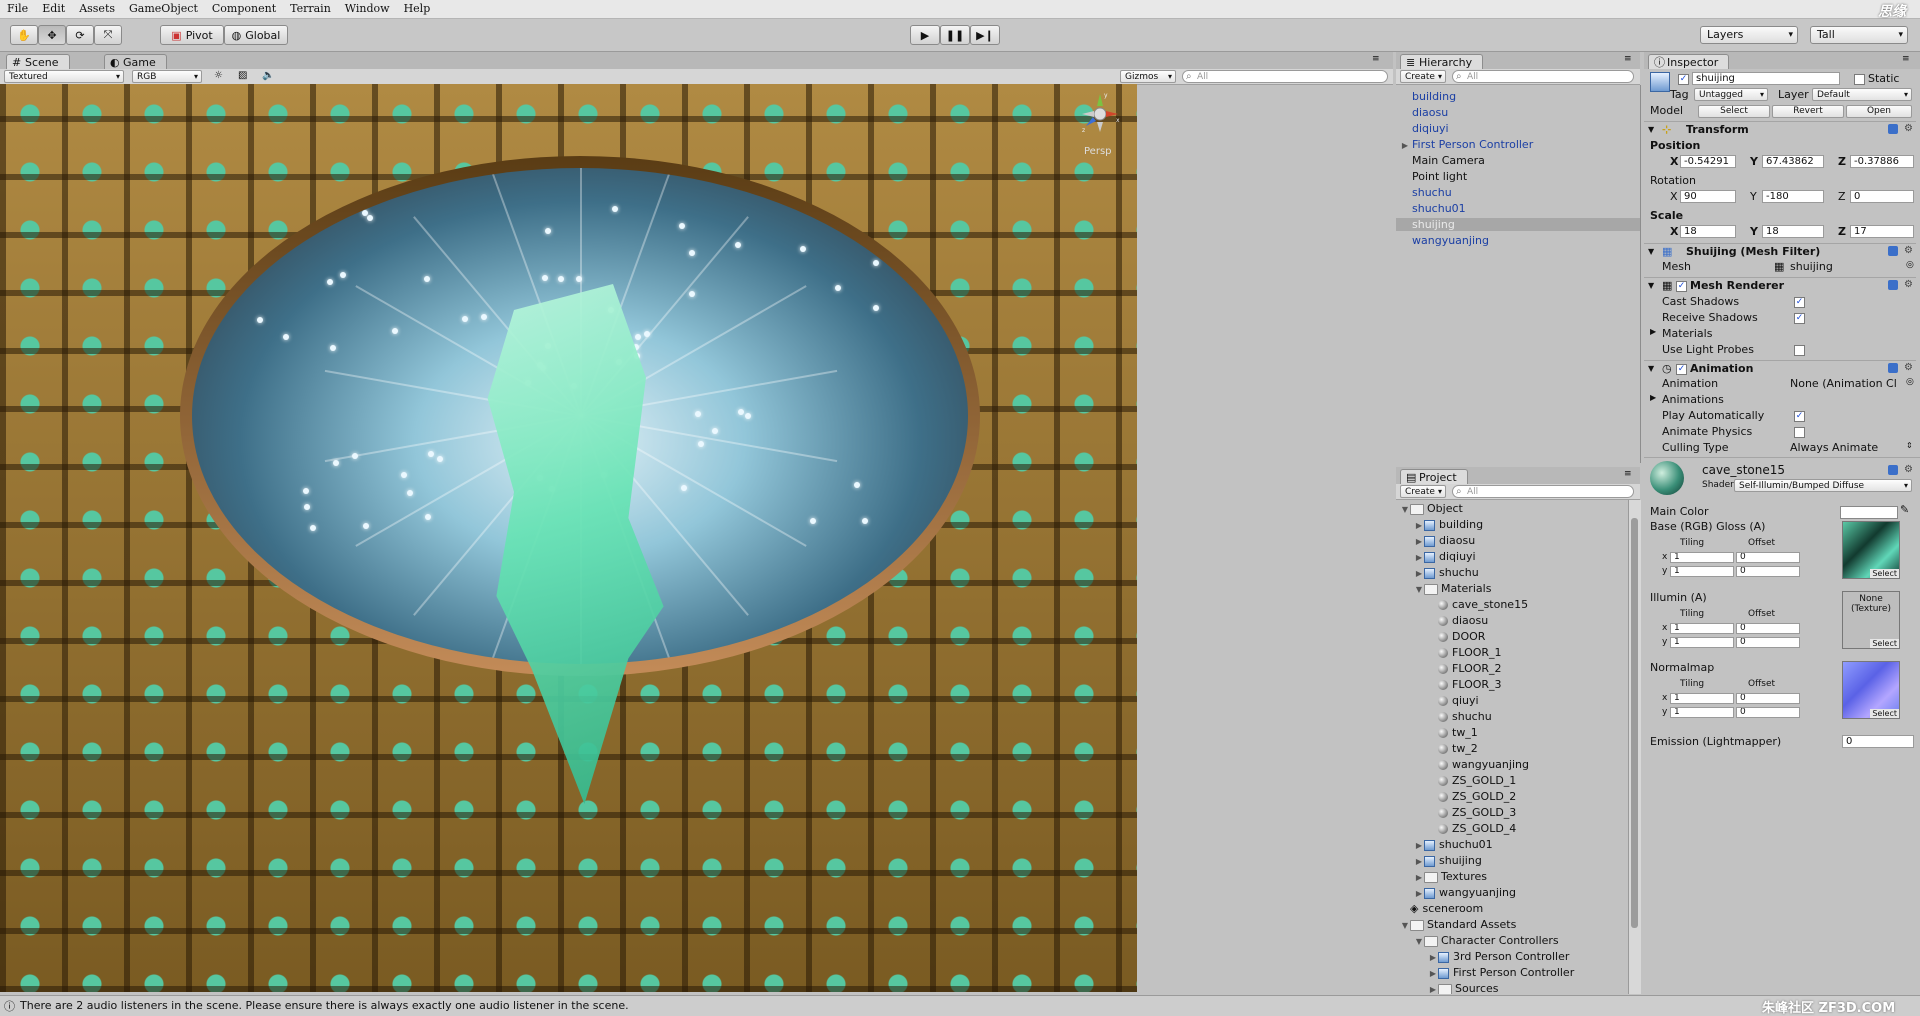 The image size is (1920, 1016). What do you see at coordinates (1512, 748) in the screenshot?
I see `project-item: tw_2` at bounding box center [1512, 748].